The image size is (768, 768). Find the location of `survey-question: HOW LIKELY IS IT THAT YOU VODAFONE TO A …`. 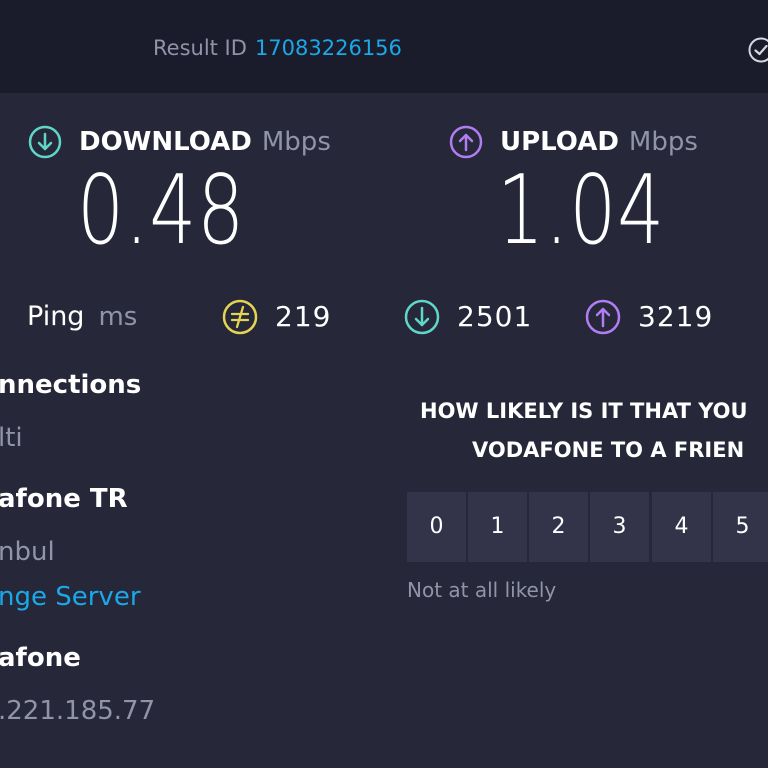

survey-question: HOW LIKELY IS IT THAT YOU VODAFONE TO A … is located at coordinates (584, 431).